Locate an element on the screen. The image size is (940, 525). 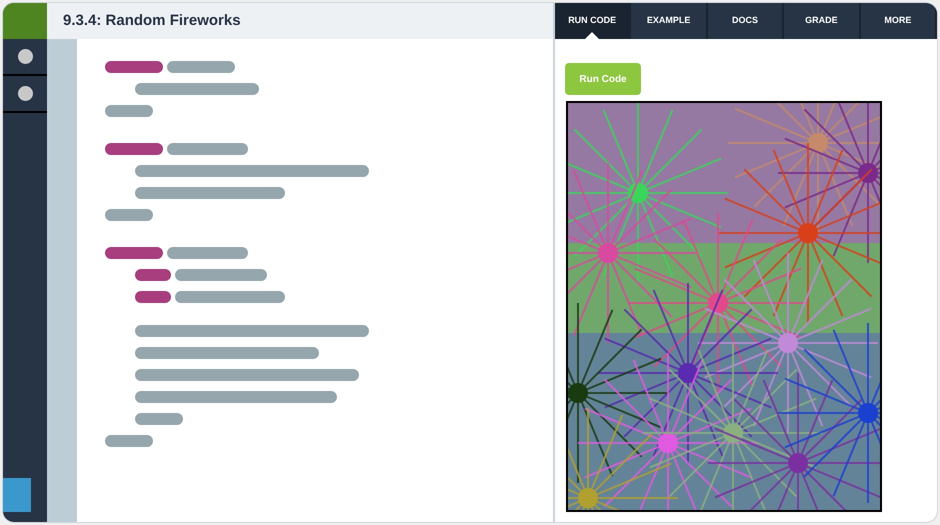
pointer-icon is located at coordinates (592, 35).